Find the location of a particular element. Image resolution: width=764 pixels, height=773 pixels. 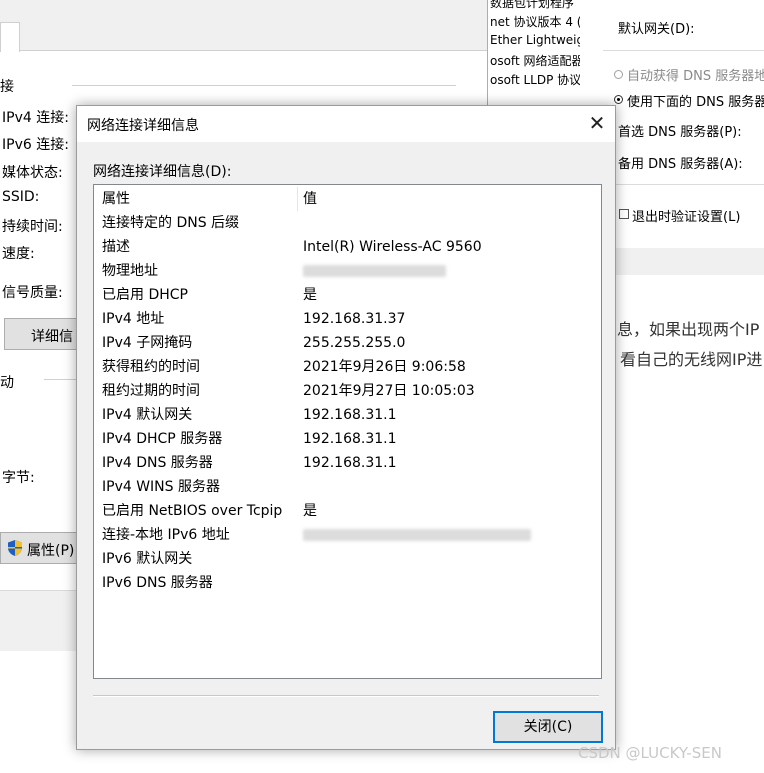

duration-label: 持续时间: is located at coordinates (32, 227).